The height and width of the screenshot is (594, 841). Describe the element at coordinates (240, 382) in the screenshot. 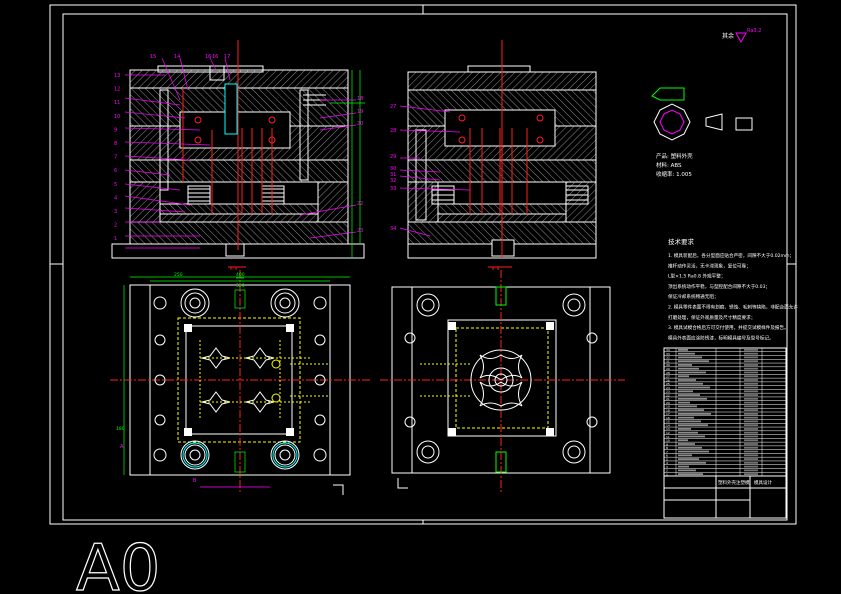

I see `plan-view-moving` at that location.